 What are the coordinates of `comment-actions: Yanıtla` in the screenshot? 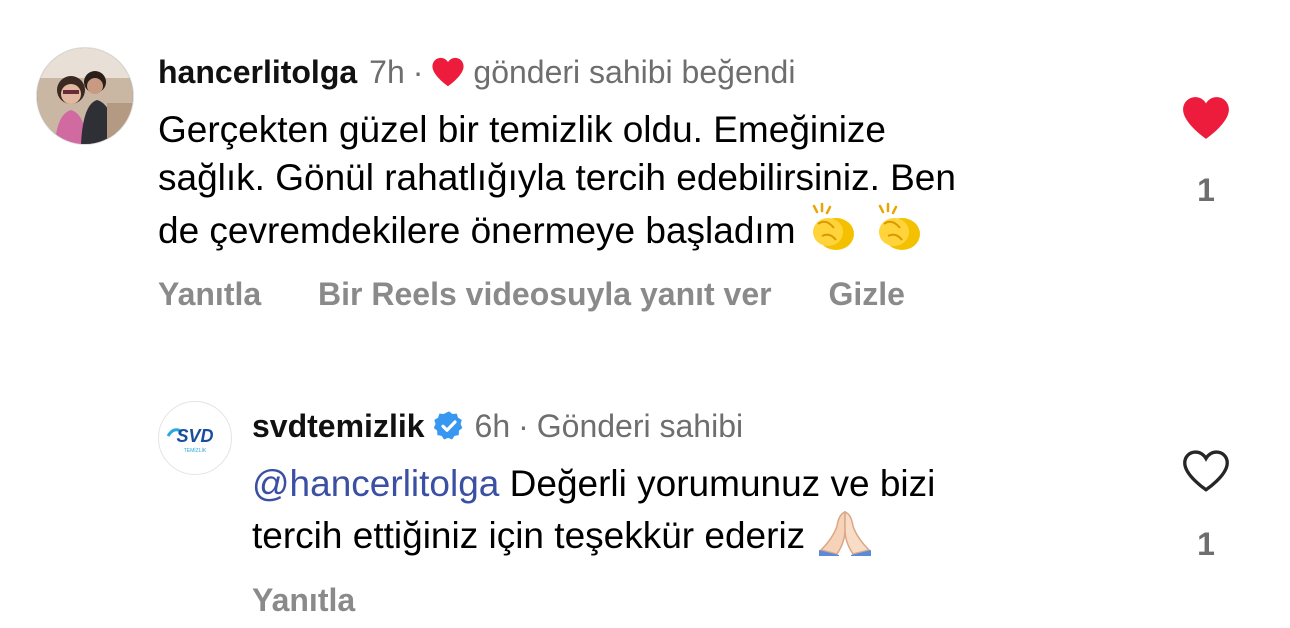 It's located at (327, 600).